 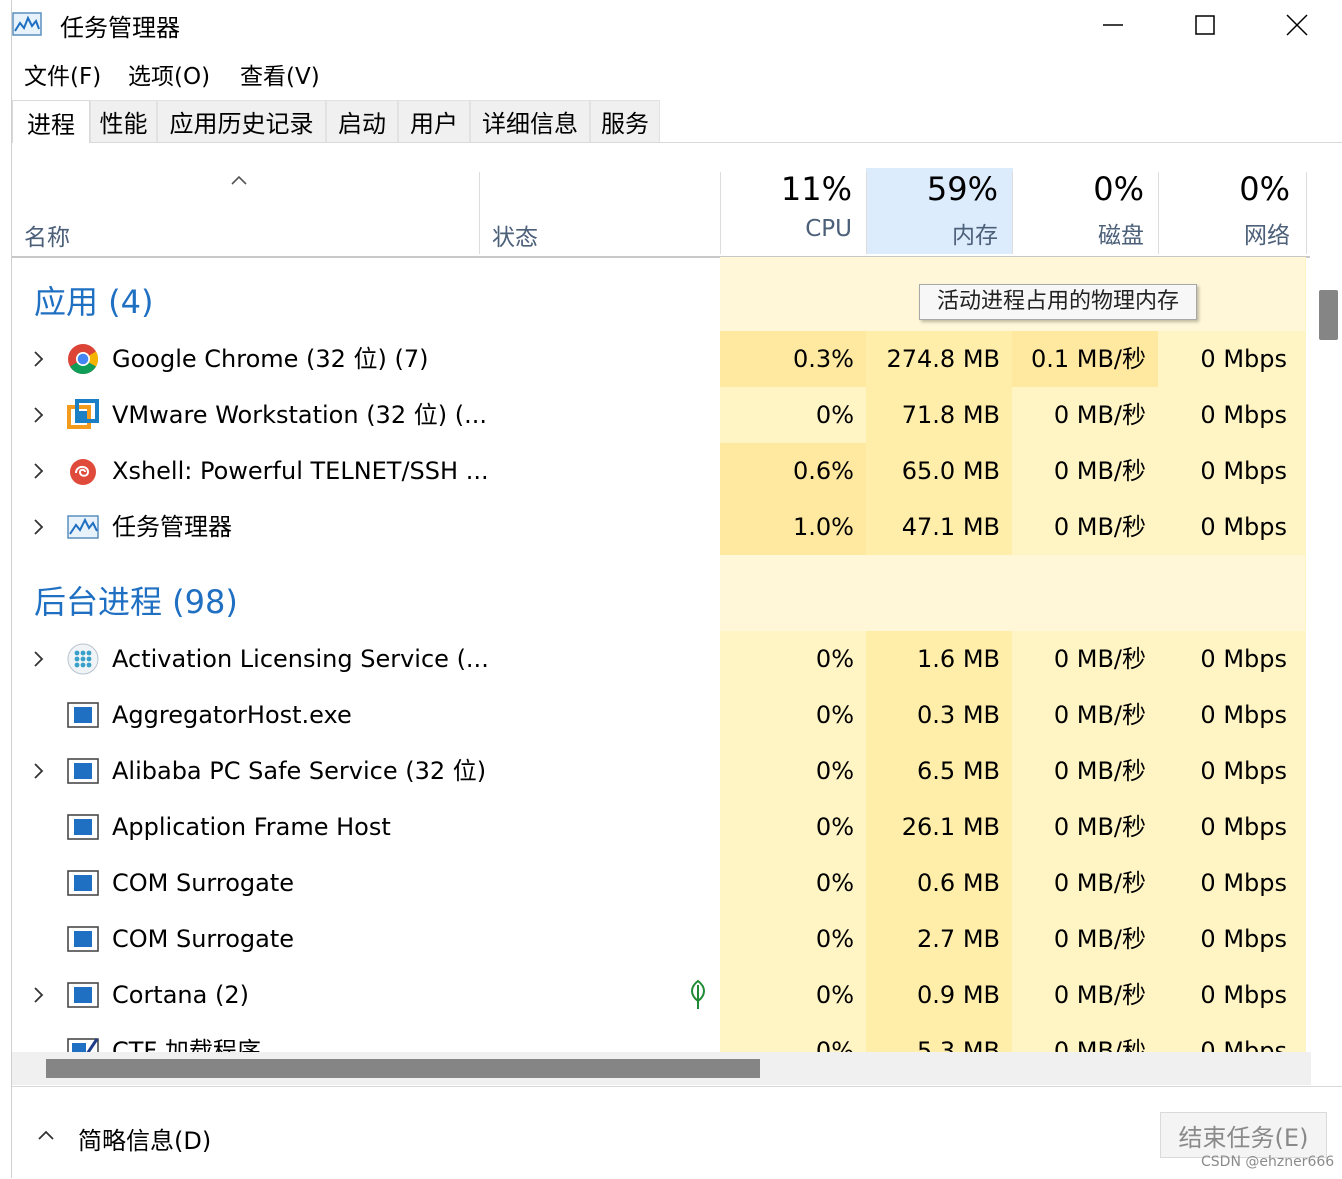 What do you see at coordinates (1268, 1162) in the screenshot?
I see `watermark: CSDN @ehzner666` at bounding box center [1268, 1162].